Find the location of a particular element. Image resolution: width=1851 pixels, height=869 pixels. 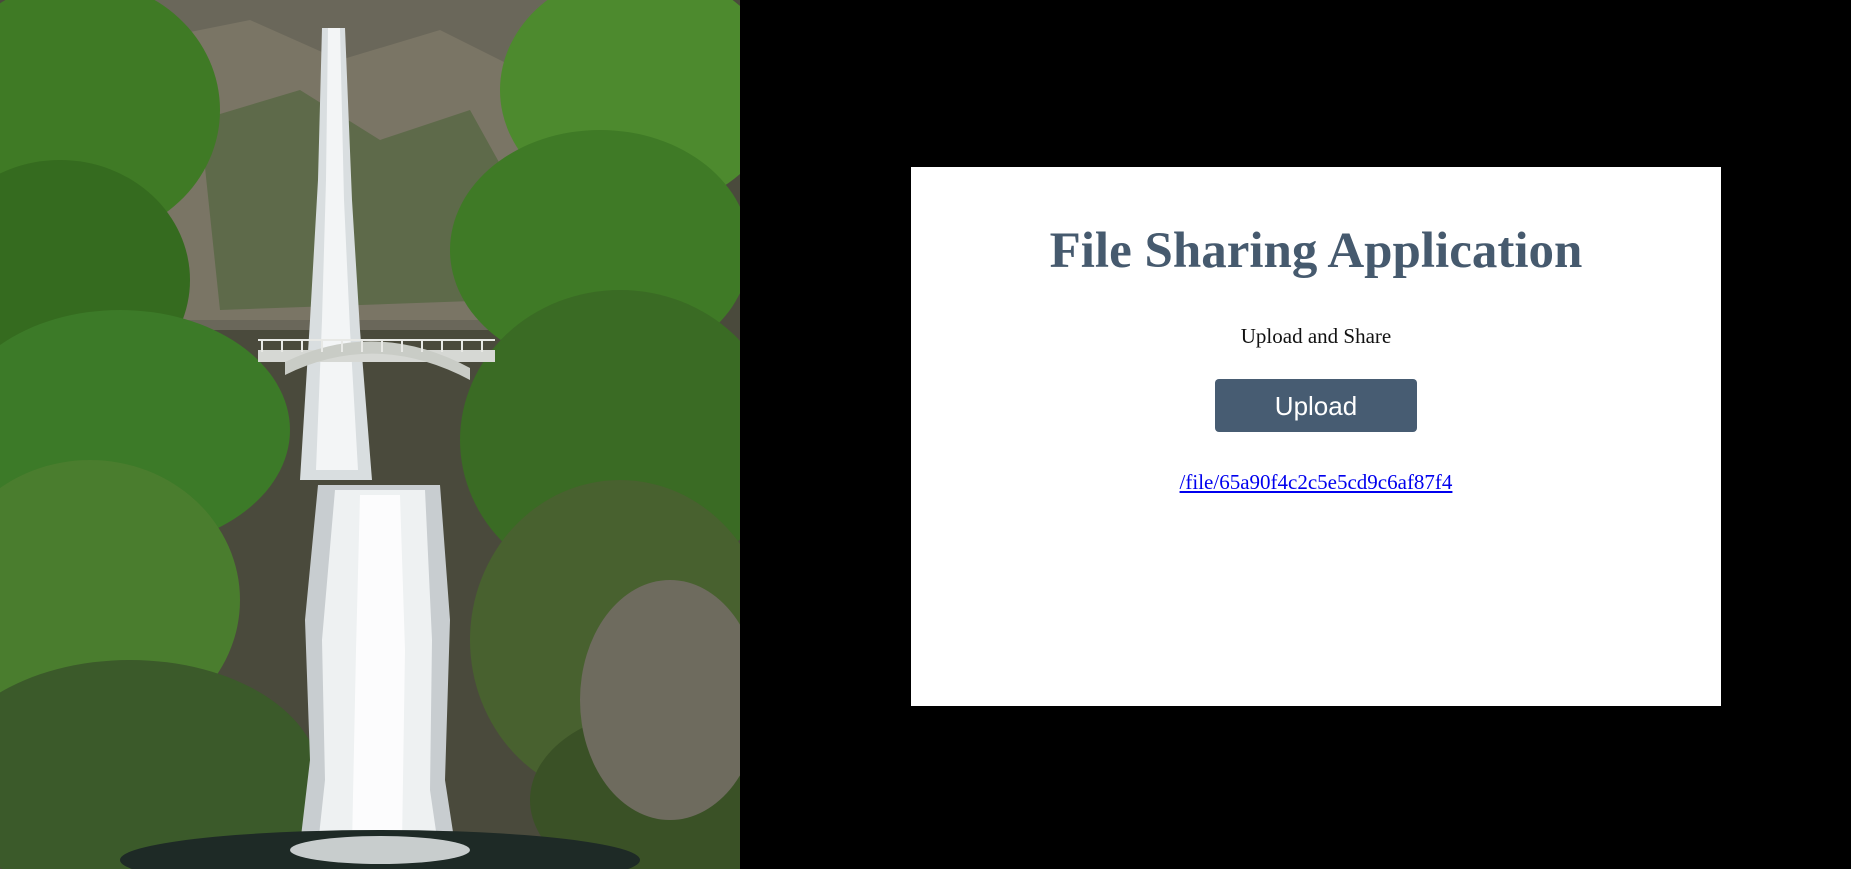

file-link-container: /file/65a90f4c2c5e5cd9c6af87f4 is located at coordinates (1316, 482).